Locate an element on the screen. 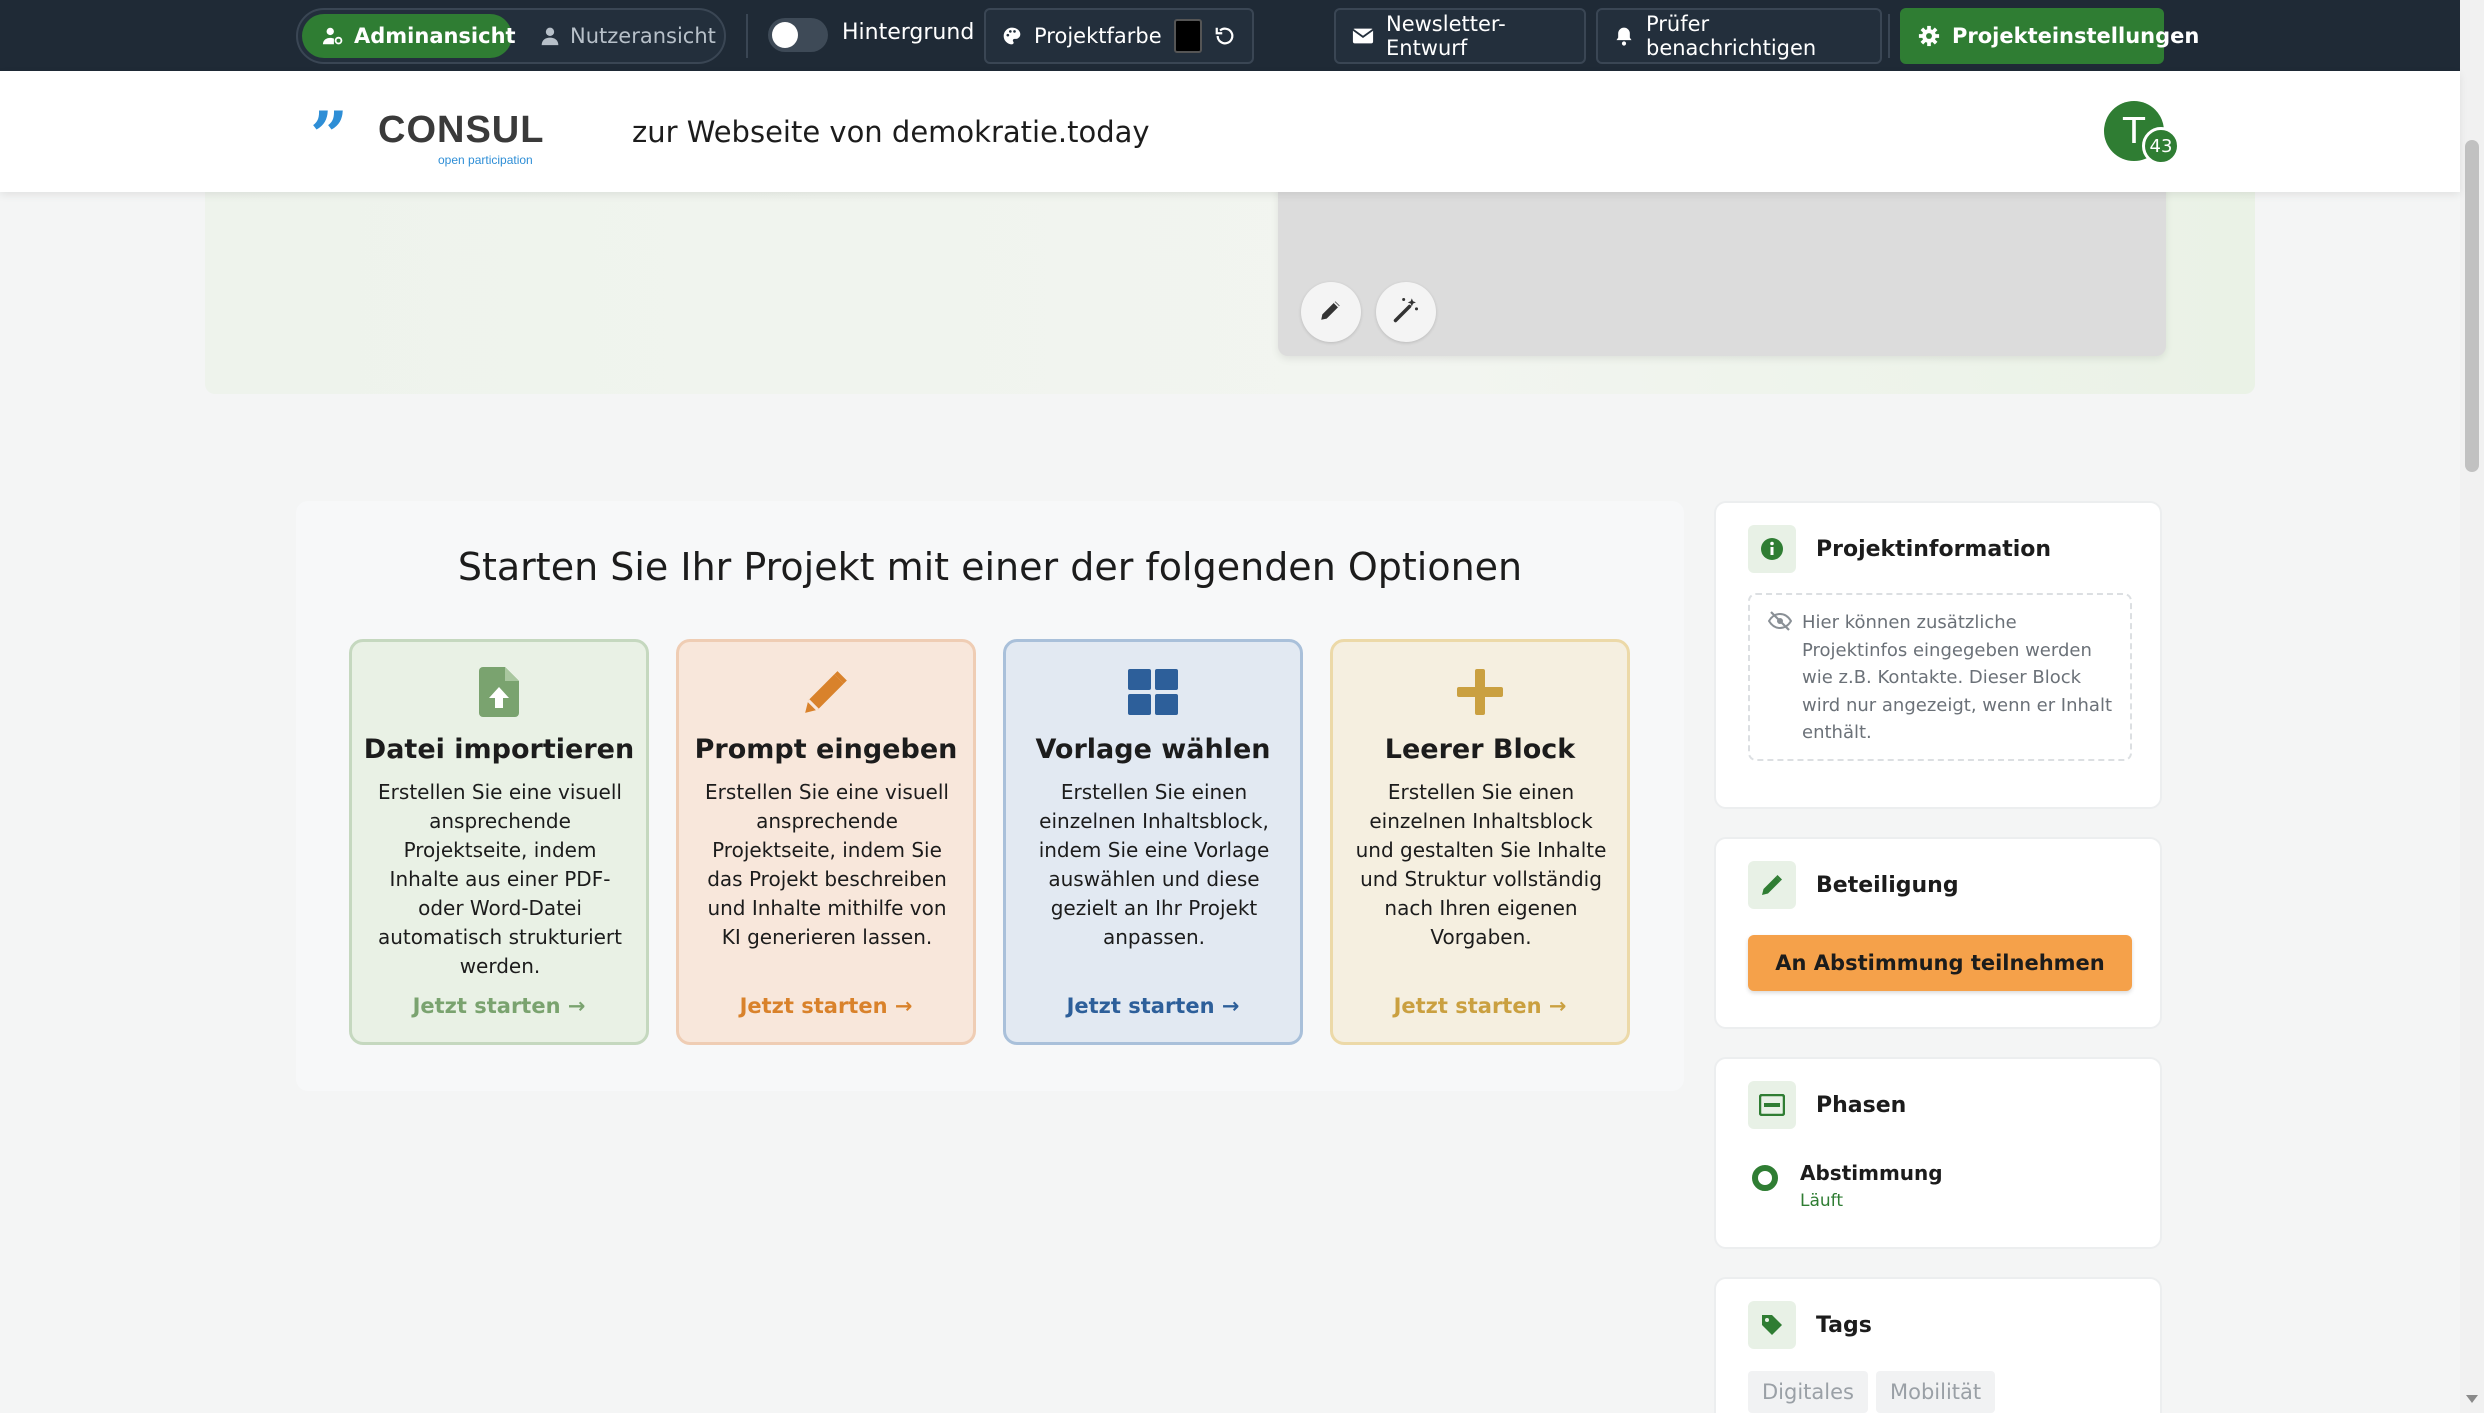  plus-icon is located at coordinates (1480, 692).